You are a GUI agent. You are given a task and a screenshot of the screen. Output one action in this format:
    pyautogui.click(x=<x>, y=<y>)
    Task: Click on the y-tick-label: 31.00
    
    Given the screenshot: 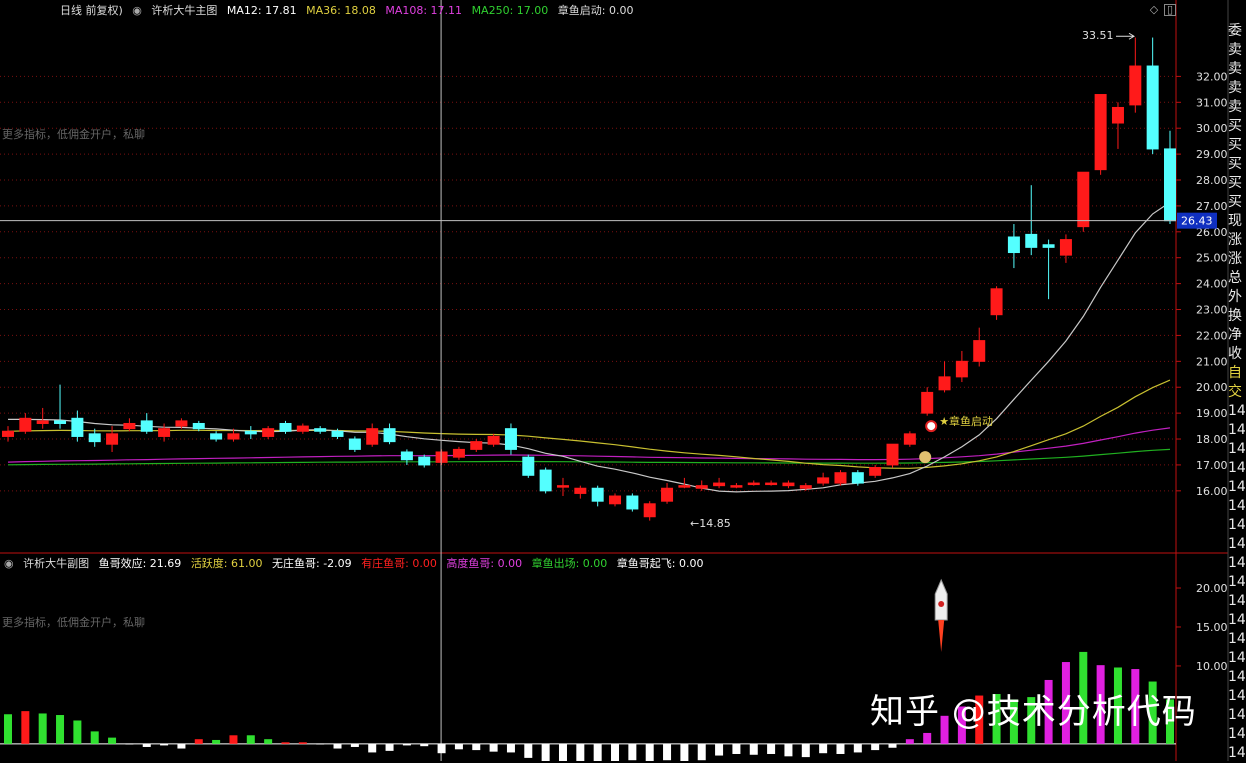 What is the action you would take?
    pyautogui.click(x=1212, y=102)
    